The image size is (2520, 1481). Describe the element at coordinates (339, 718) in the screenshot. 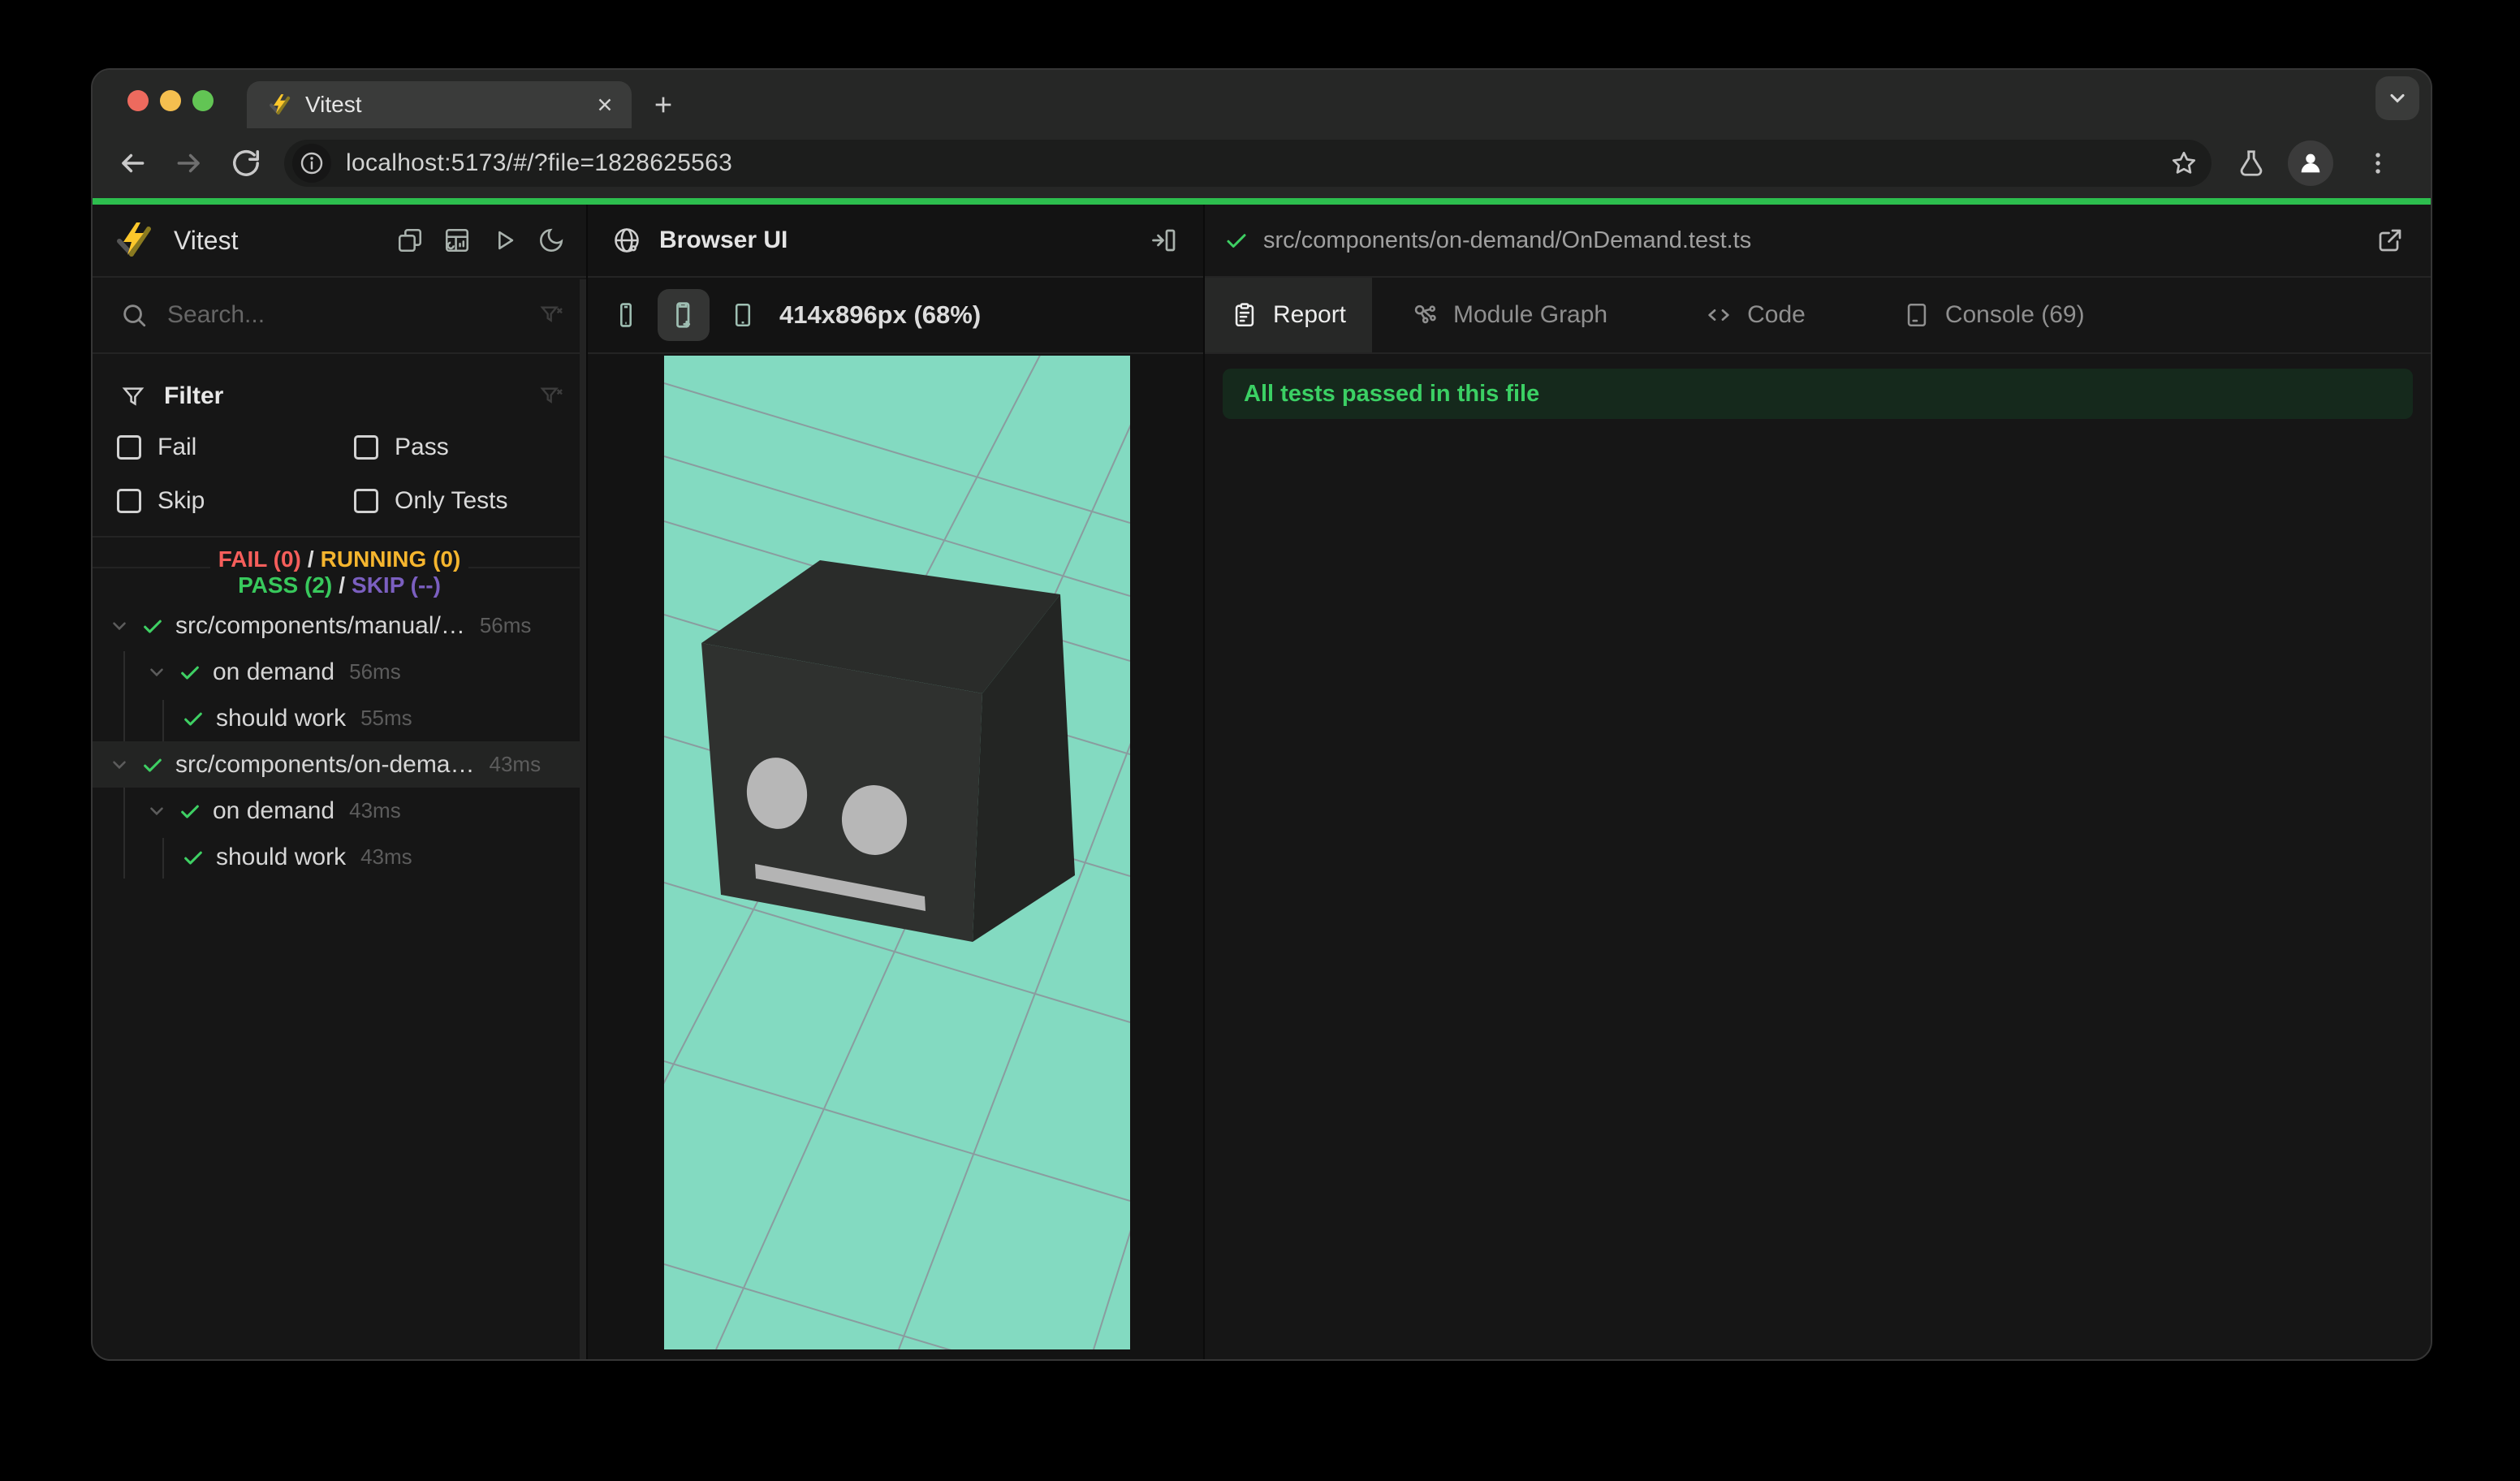

I see `test-case-row: should work 55ms` at that location.